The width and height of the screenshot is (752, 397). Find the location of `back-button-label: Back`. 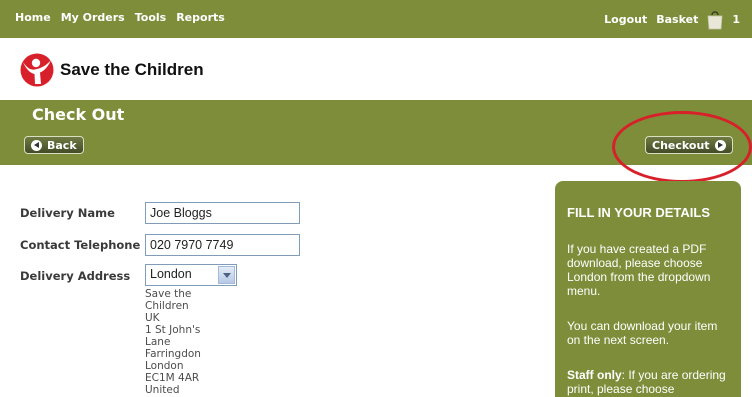

back-button-label: Back is located at coordinates (62, 145).